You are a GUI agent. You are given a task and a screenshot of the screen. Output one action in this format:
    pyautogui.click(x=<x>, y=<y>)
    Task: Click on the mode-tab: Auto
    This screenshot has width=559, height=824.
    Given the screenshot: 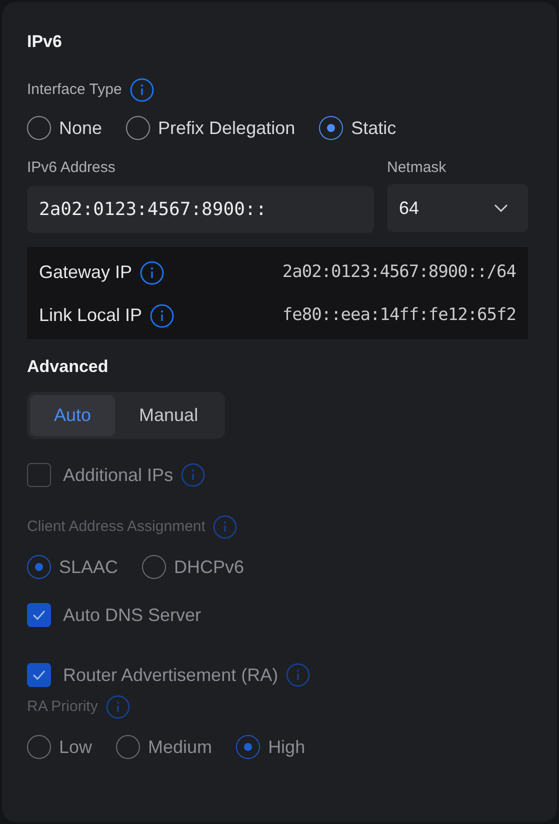 What is the action you would take?
    pyautogui.click(x=73, y=415)
    